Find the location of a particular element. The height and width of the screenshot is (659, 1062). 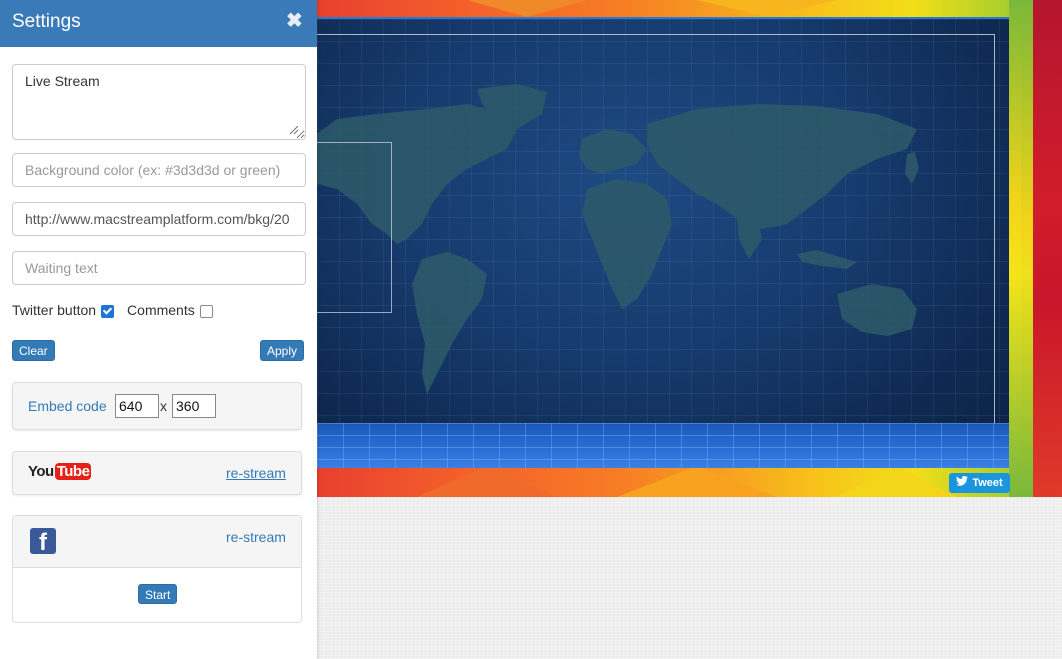

waiting-text-input is located at coordinates (159, 268).